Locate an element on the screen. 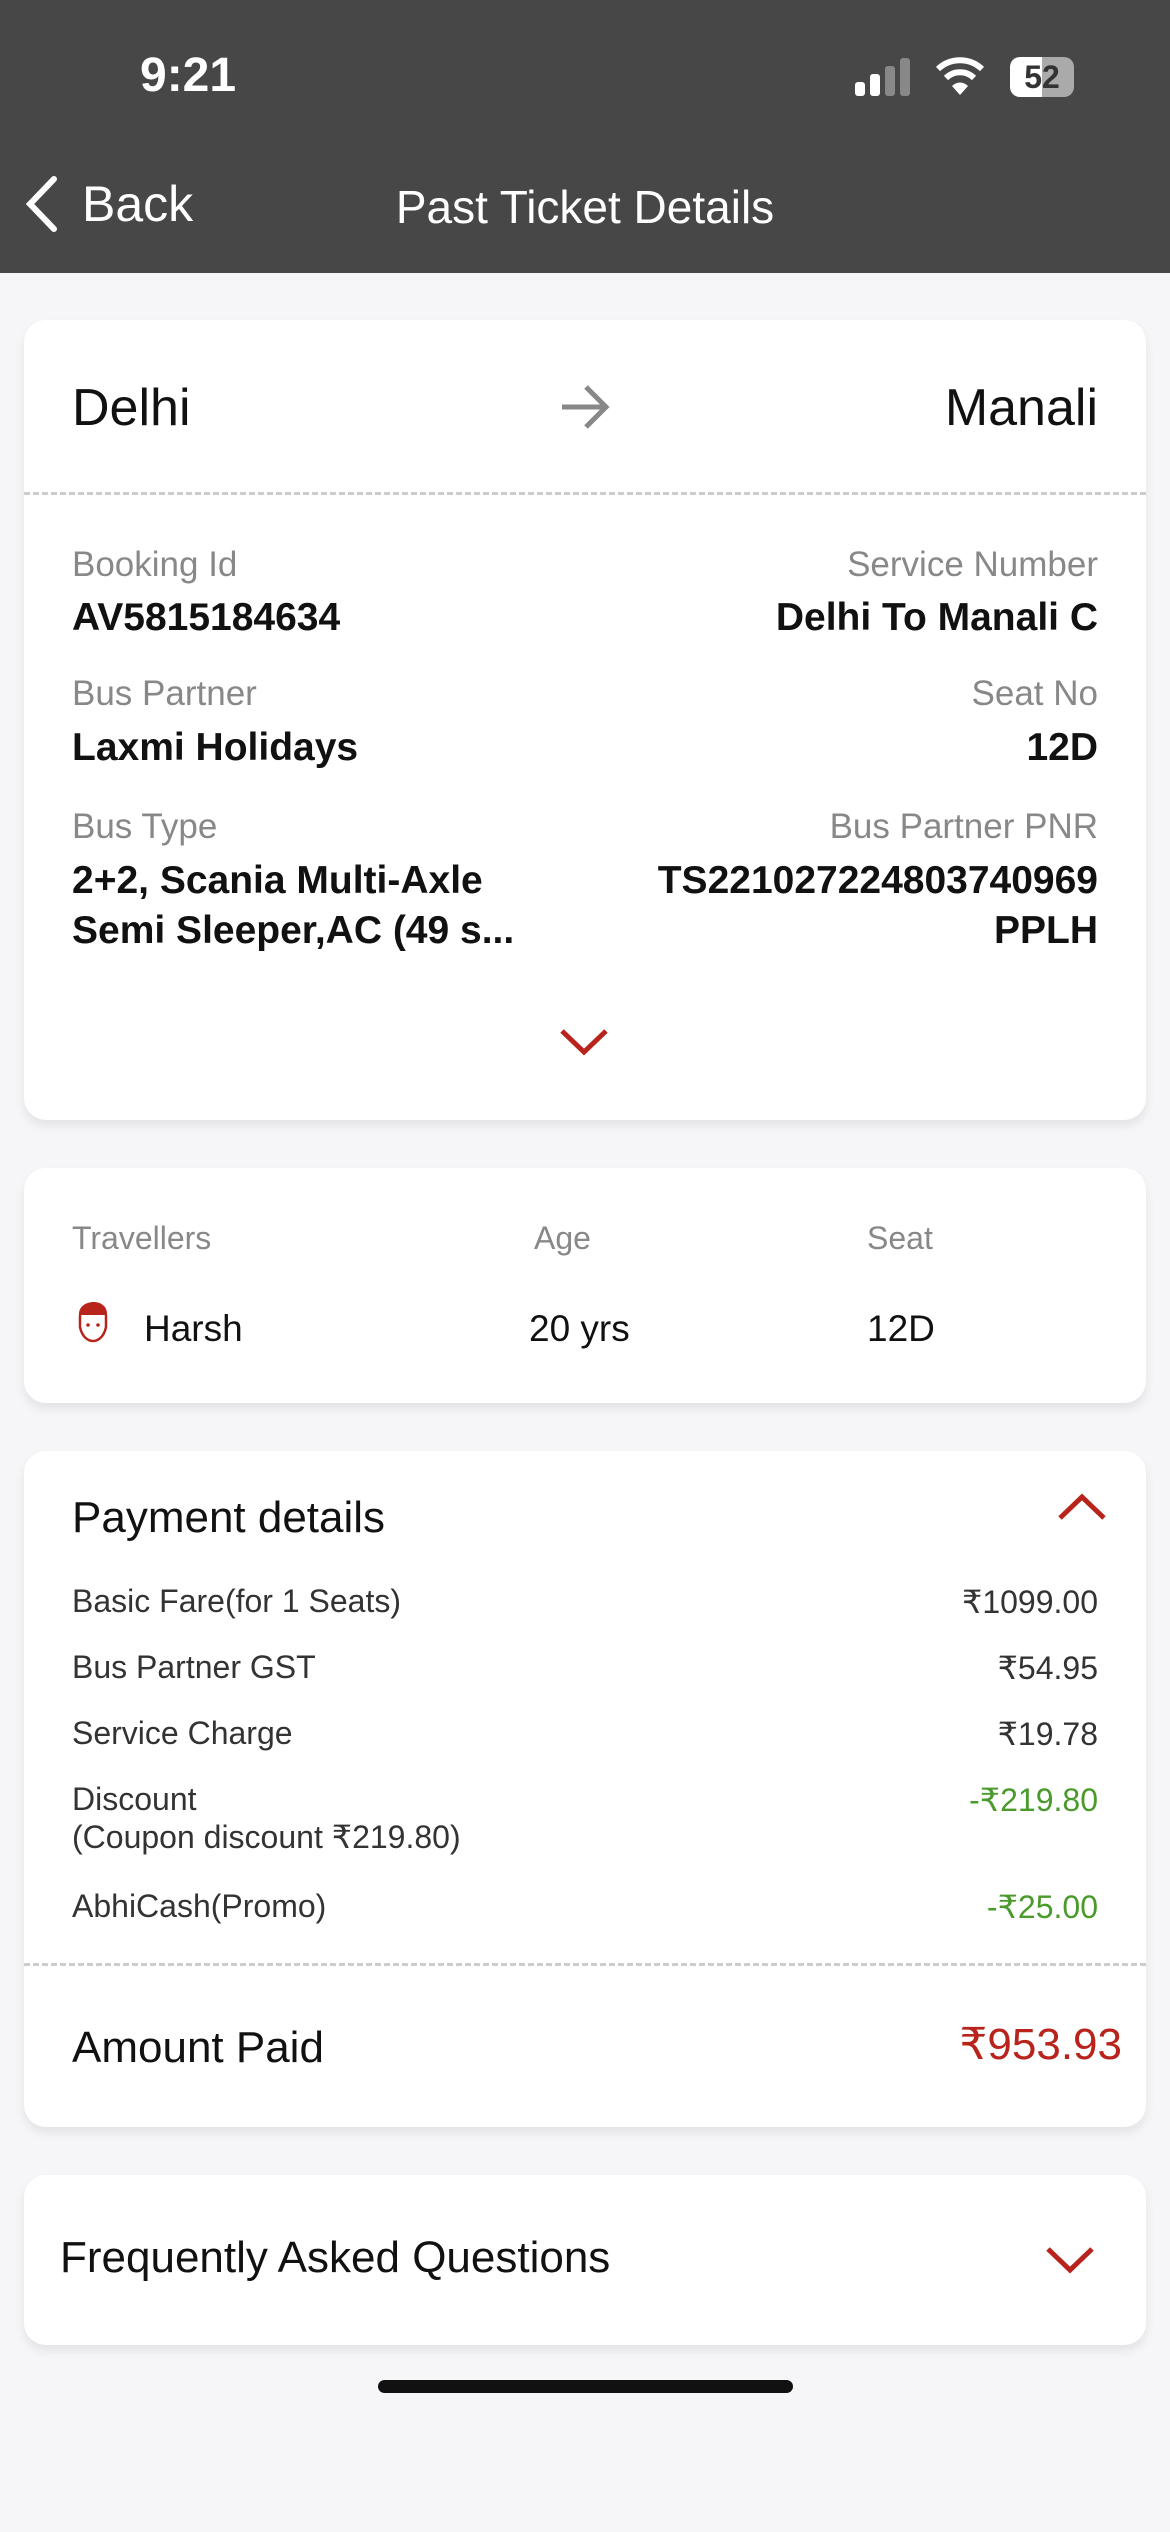  fare-label: Basic Fare(for 1 Seats) is located at coordinates (236, 1601).